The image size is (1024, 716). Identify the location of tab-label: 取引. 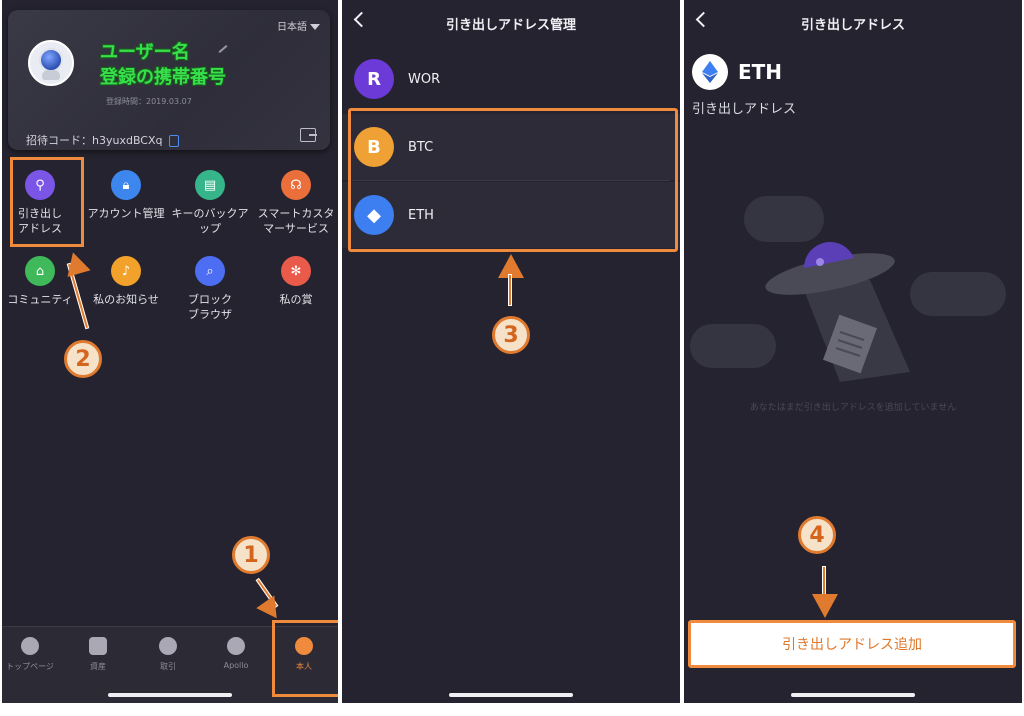
(168, 666).